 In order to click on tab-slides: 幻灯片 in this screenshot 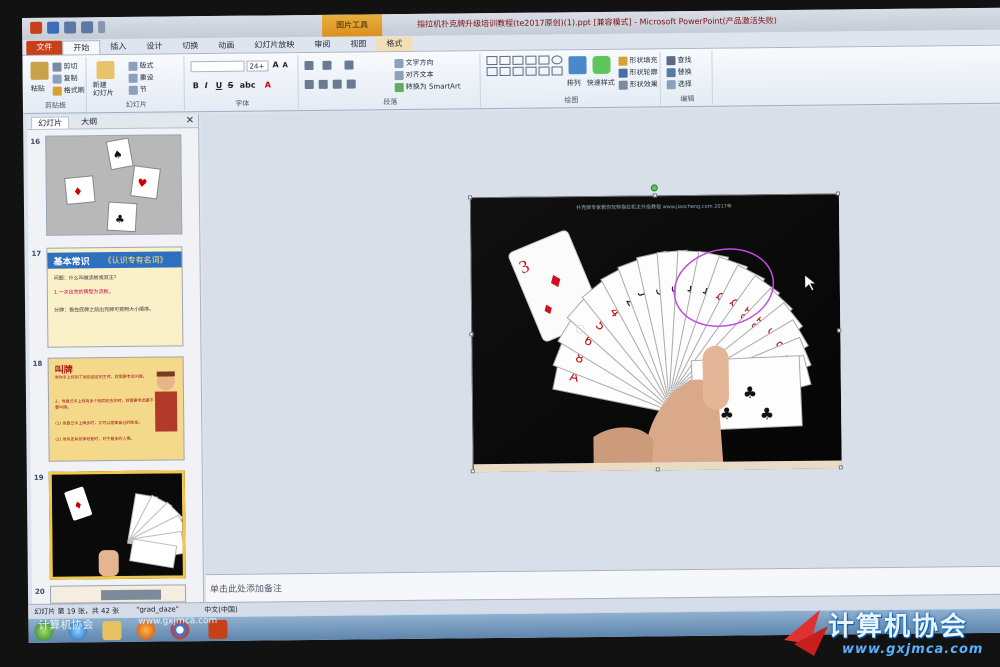, I will do `click(50, 122)`.